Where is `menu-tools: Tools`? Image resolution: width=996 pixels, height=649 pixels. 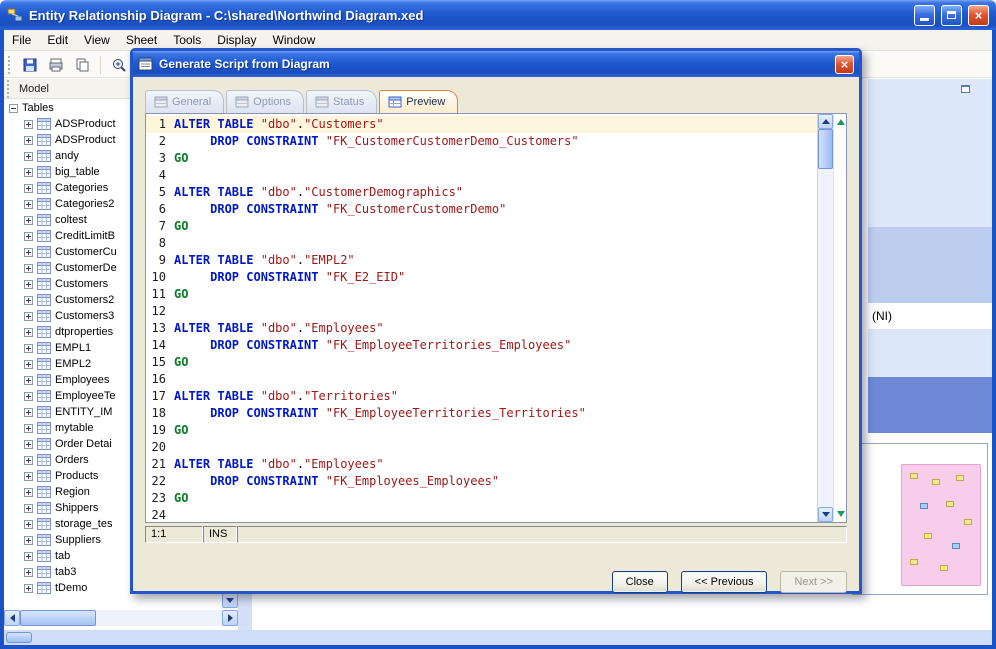
menu-tools: Tools is located at coordinates (187, 40).